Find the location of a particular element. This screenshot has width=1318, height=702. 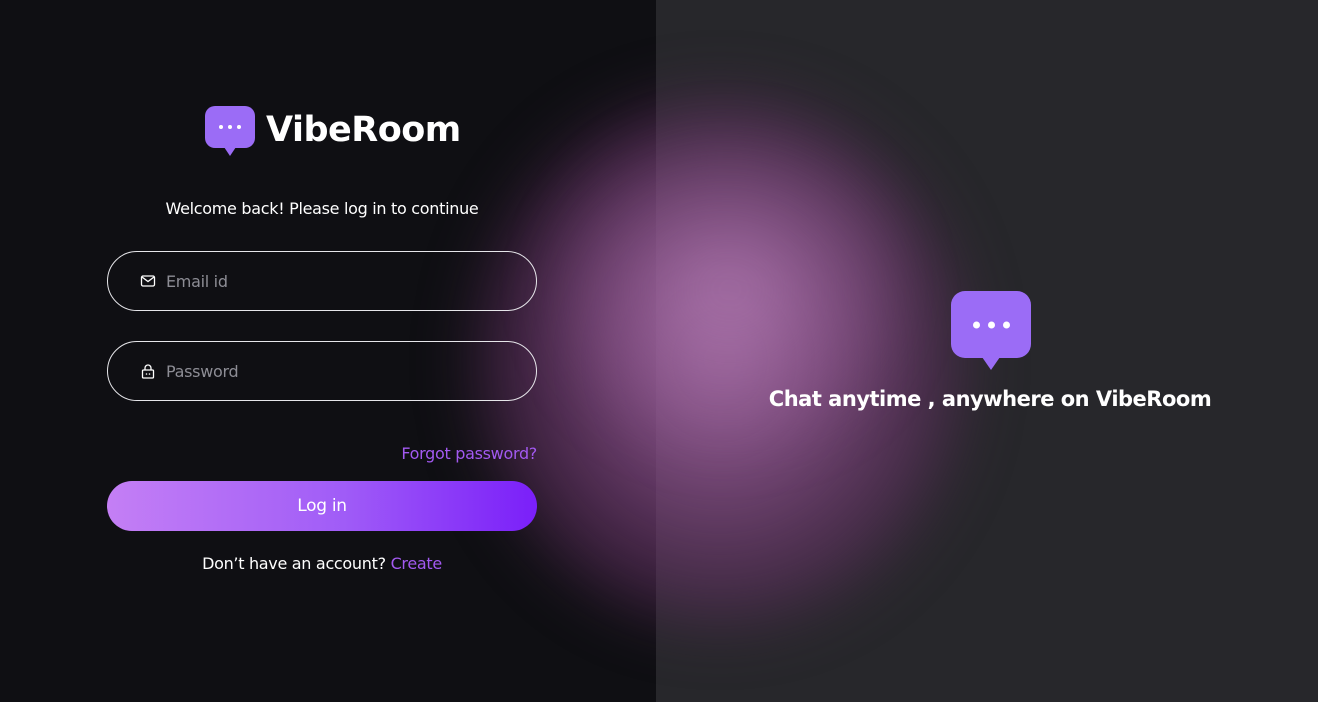

email-input is located at coordinates (341, 281).